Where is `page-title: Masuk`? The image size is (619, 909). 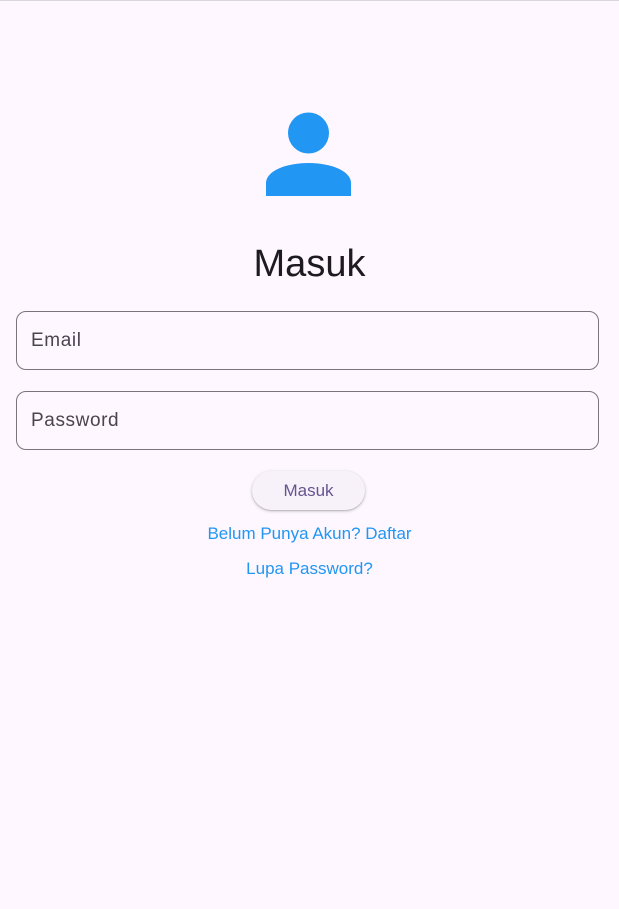 page-title: Masuk is located at coordinates (309, 264).